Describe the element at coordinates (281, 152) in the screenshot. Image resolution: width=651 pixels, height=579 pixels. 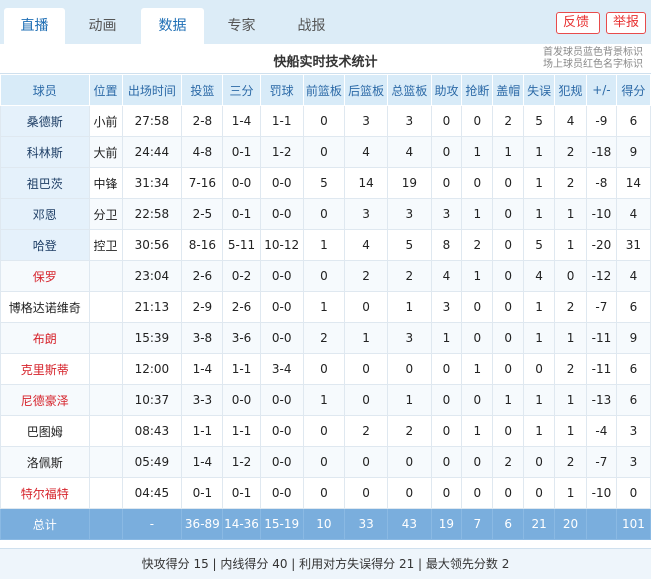
I see `stat-cell-ft: 1-2` at that location.